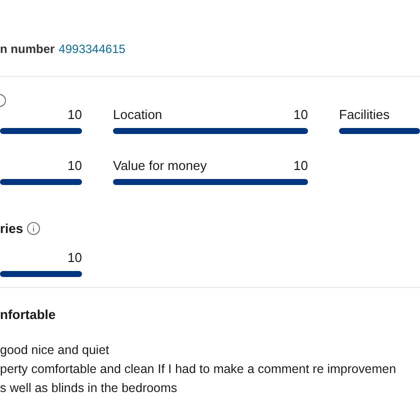 The image size is (420, 420). What do you see at coordinates (92, 49) in the screenshot?
I see `reservation-number: 4993344615` at bounding box center [92, 49].